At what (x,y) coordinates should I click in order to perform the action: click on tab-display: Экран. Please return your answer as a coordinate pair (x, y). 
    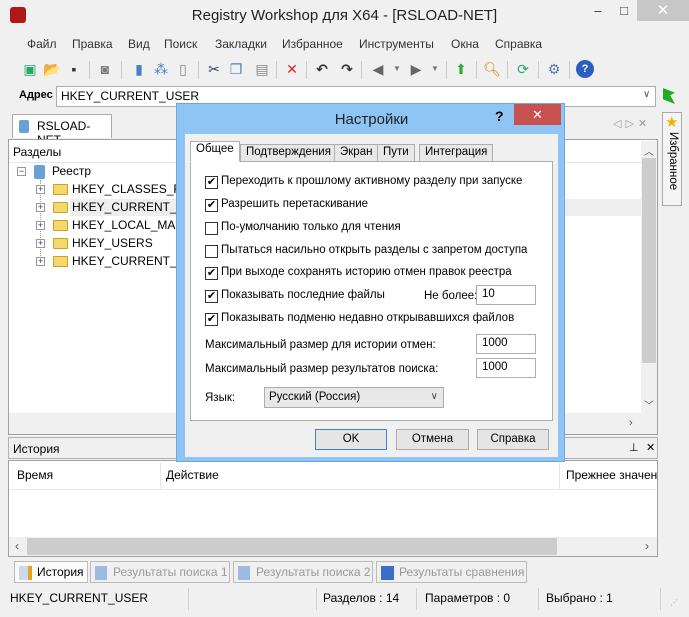
    Looking at the image, I should click on (356, 153).